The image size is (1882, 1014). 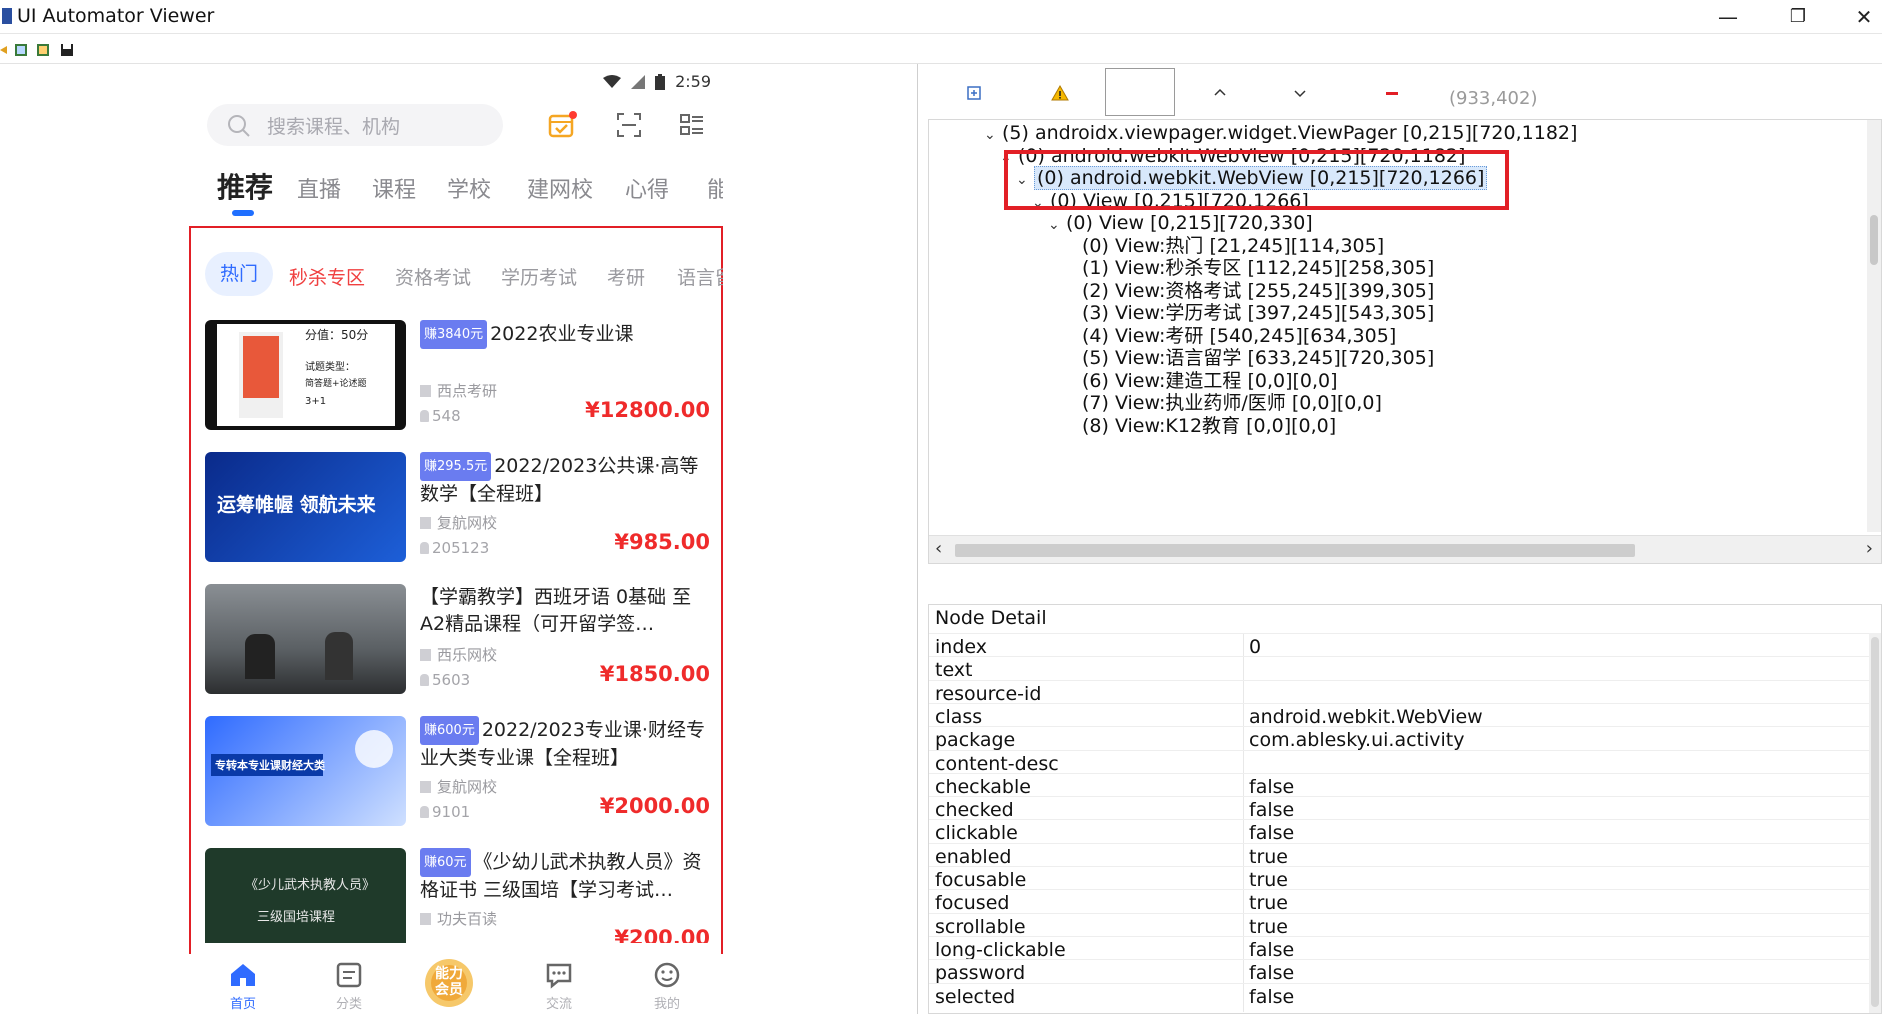 I want to click on calendar-checkin-icon, so click(x=562, y=125).